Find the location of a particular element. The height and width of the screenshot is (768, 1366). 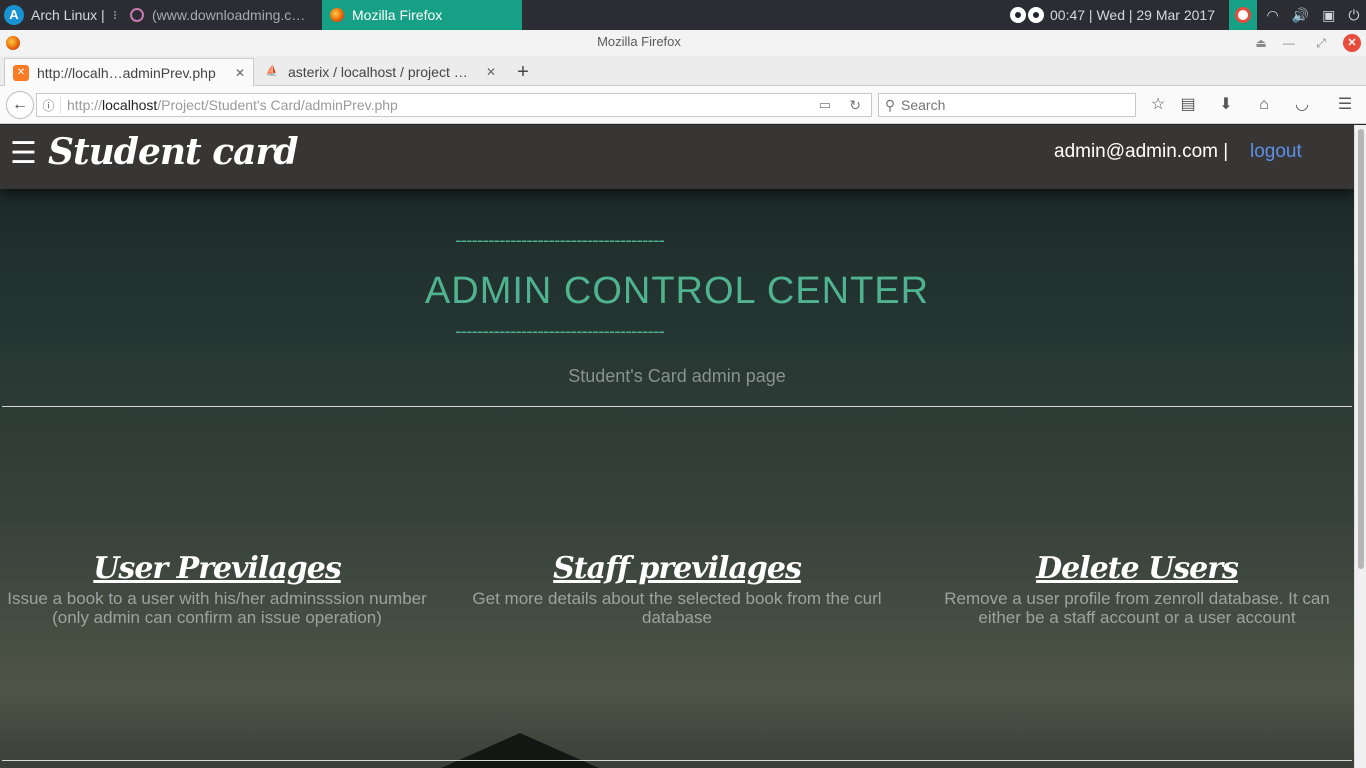

hamburger-menu-icon: ☰ is located at coordinates (23, 154).